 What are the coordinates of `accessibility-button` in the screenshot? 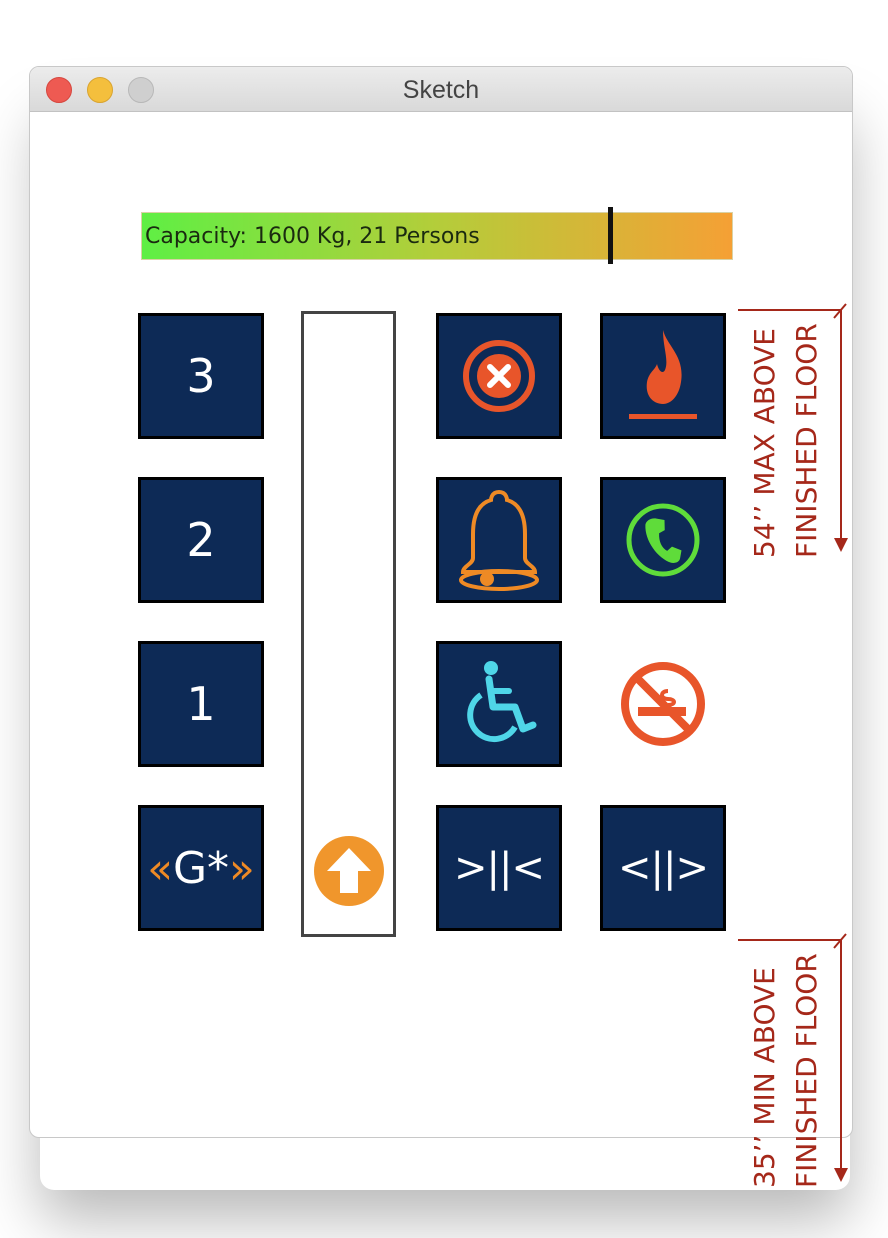 It's located at (499, 704).